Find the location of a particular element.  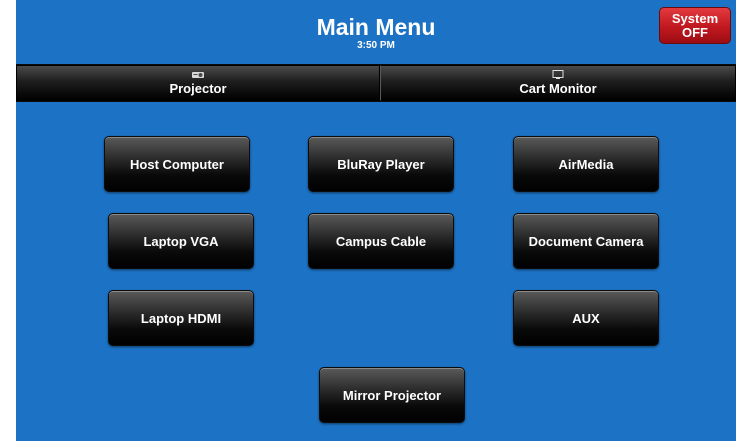

airmedia-button: AirMedia is located at coordinates (586, 164).